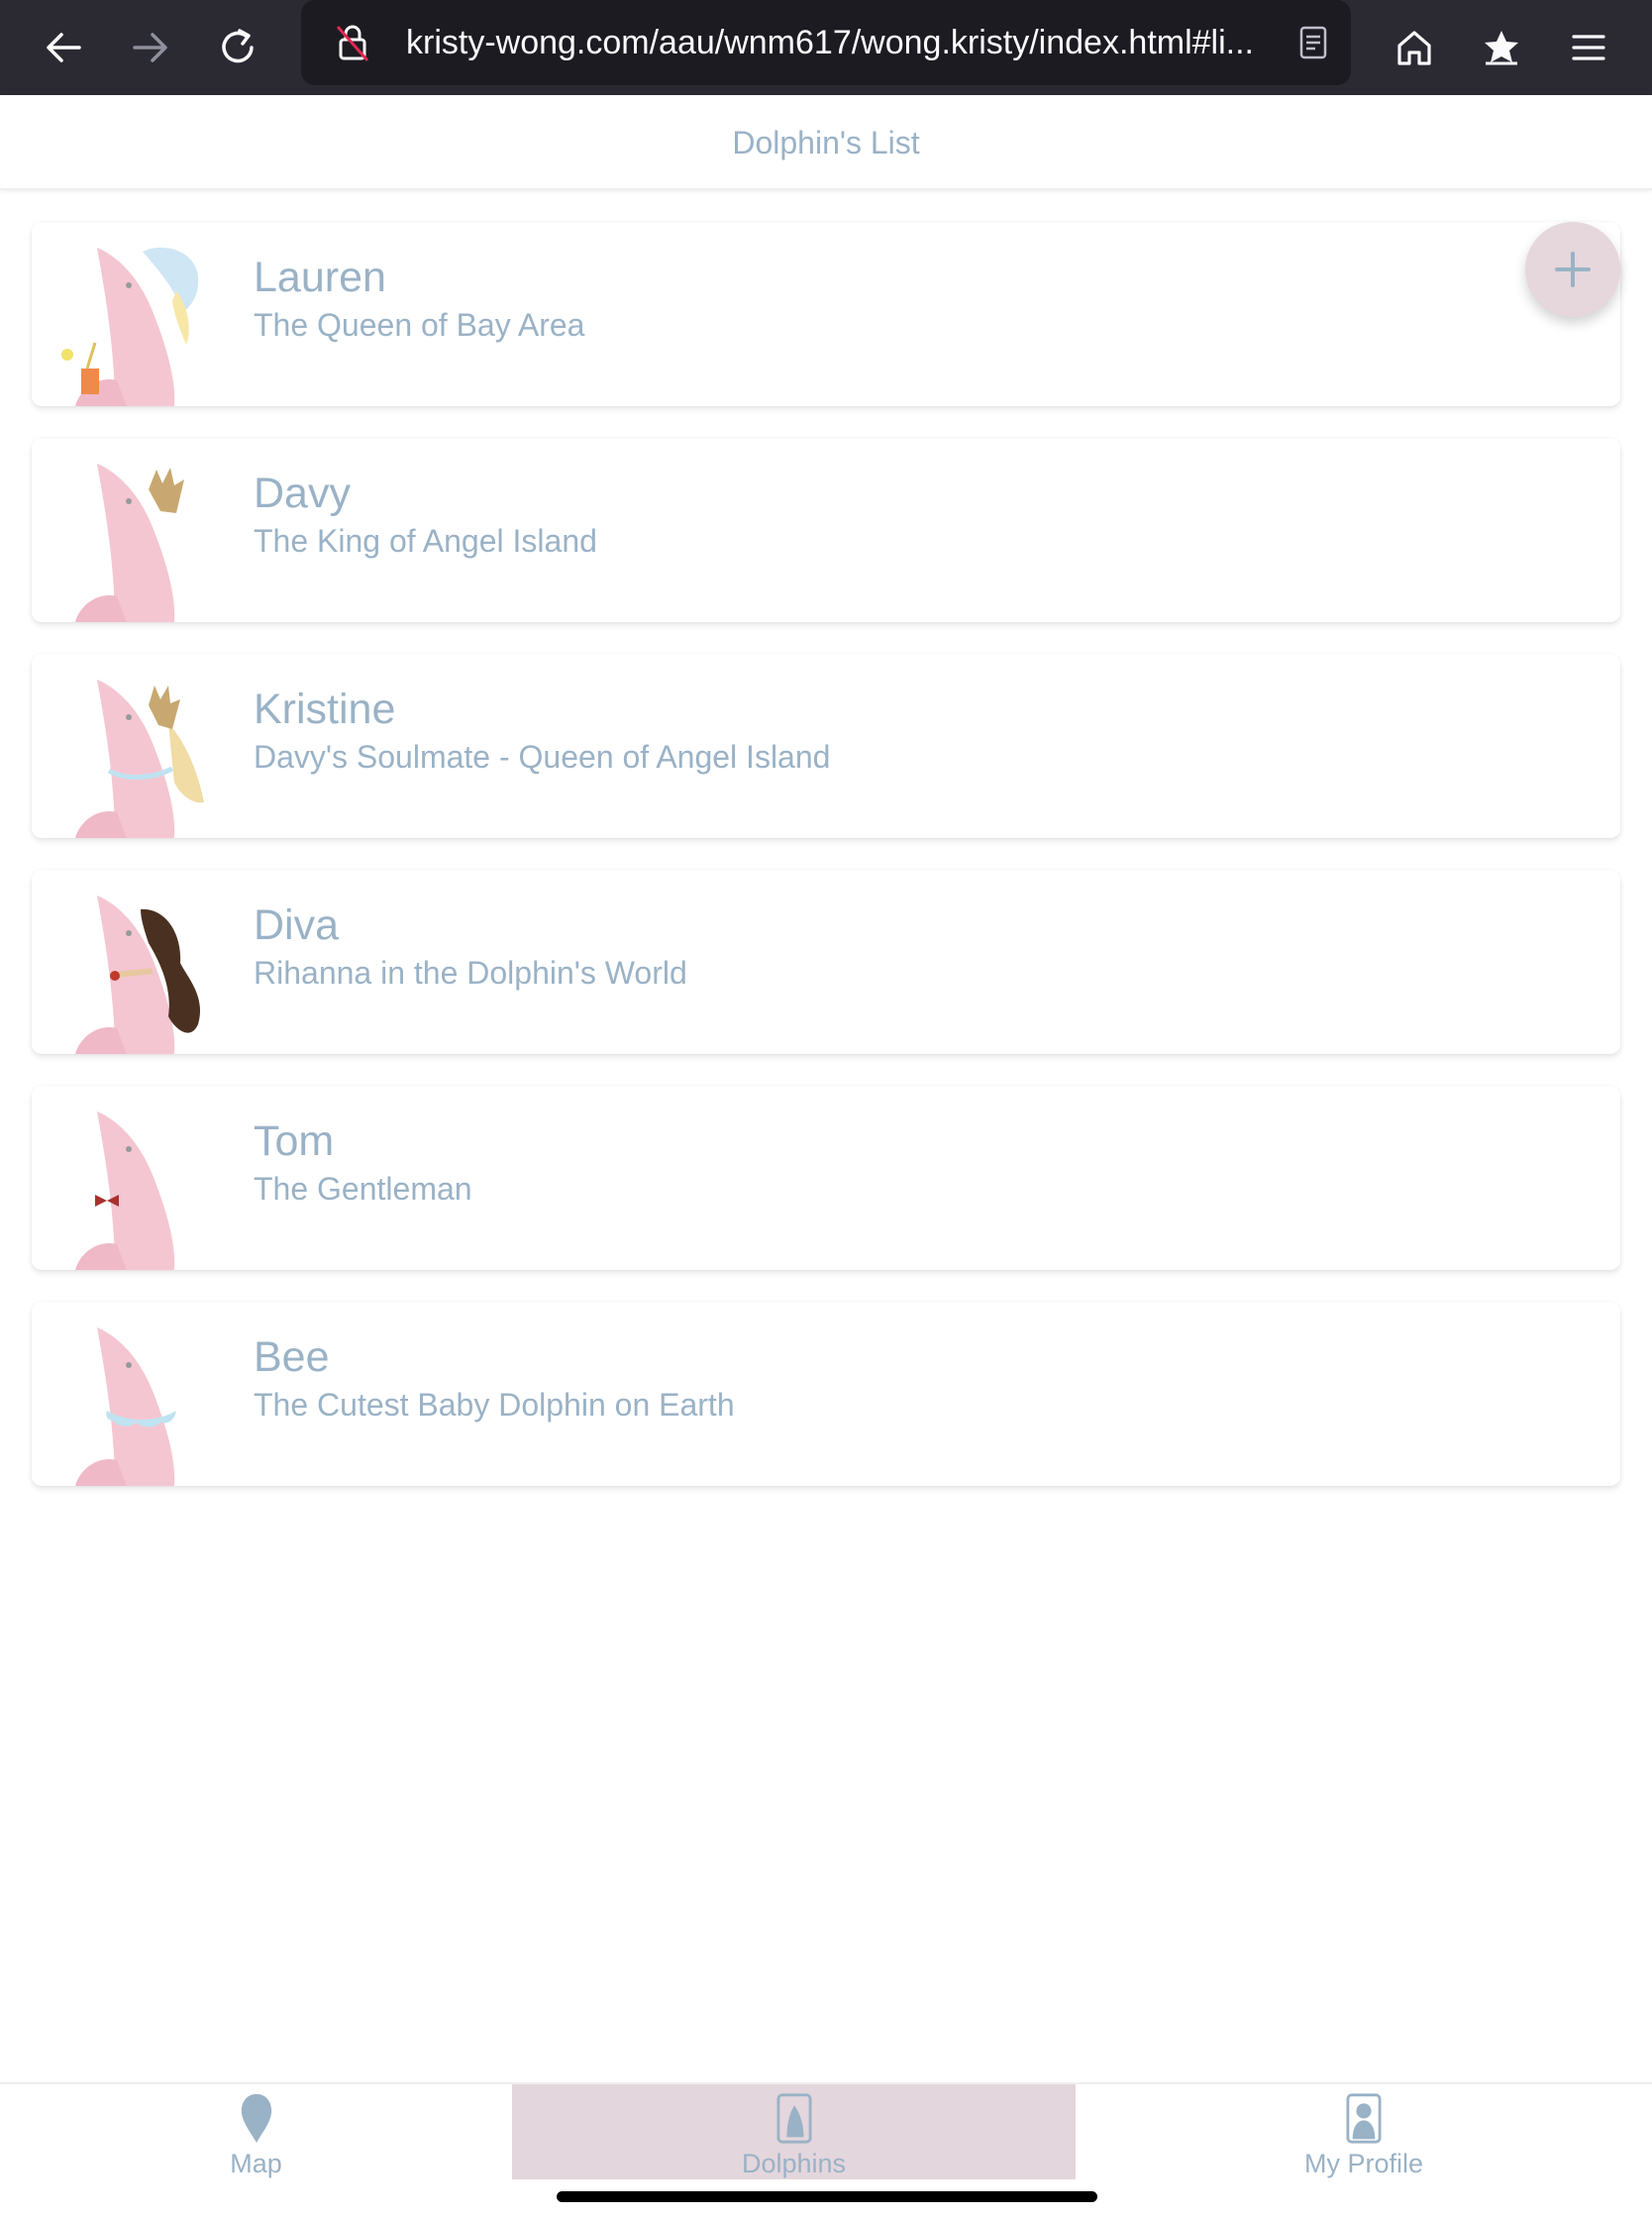  Describe the element at coordinates (63, 47) in the screenshot. I see `back-arrow-icon` at that location.